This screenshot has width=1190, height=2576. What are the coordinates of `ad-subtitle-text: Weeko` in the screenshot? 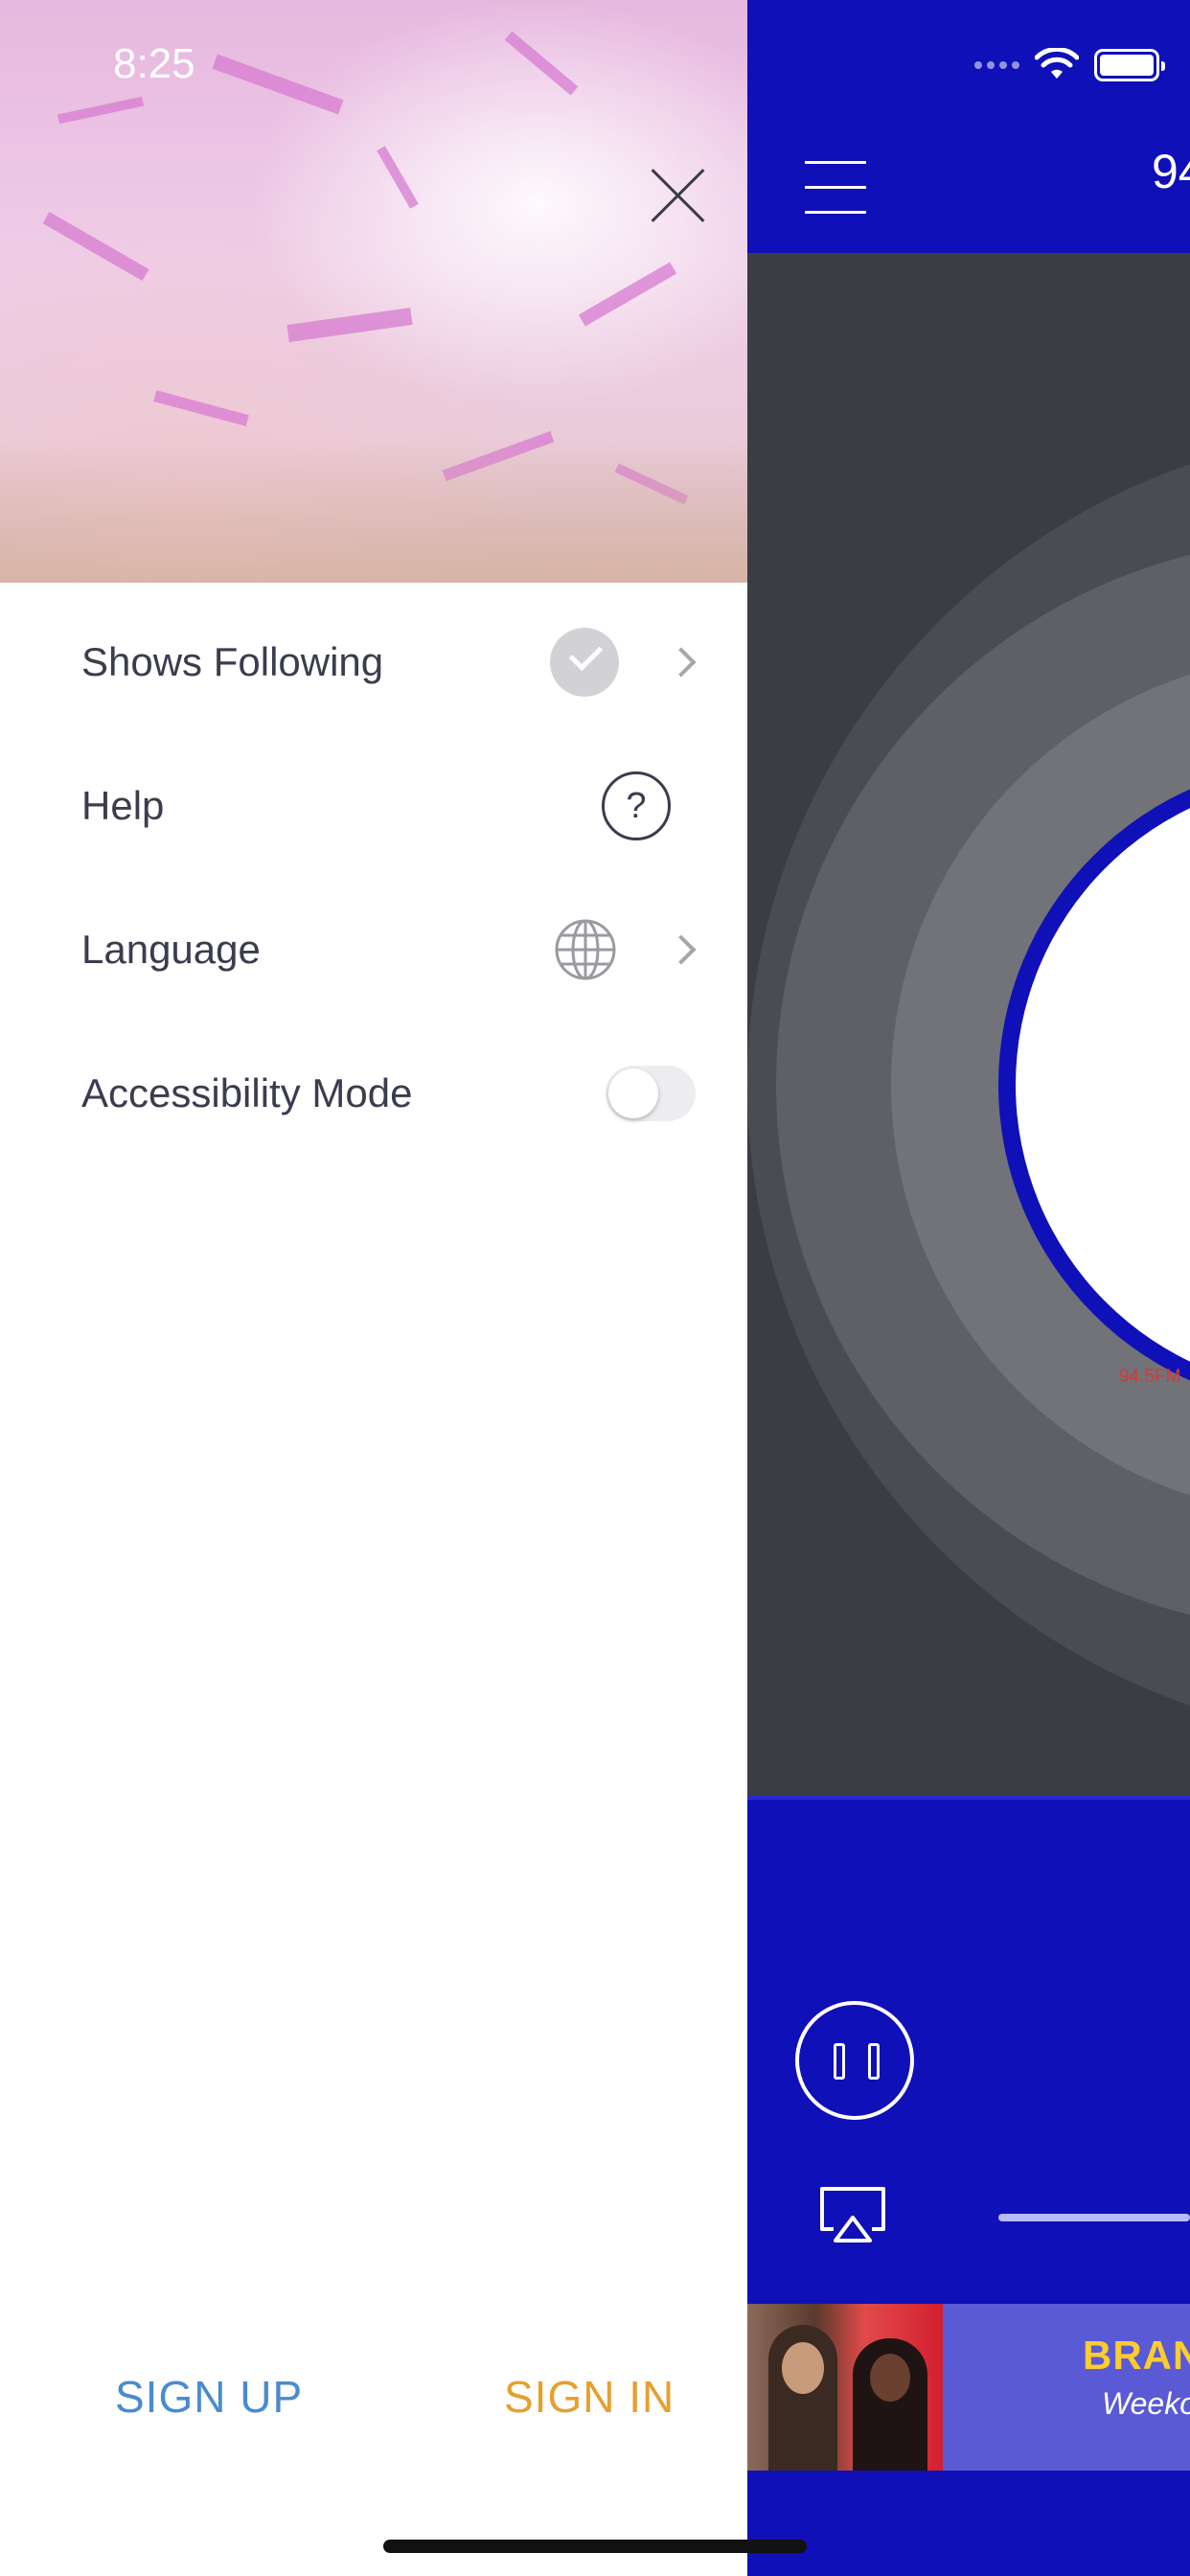 It's located at (1146, 2403).